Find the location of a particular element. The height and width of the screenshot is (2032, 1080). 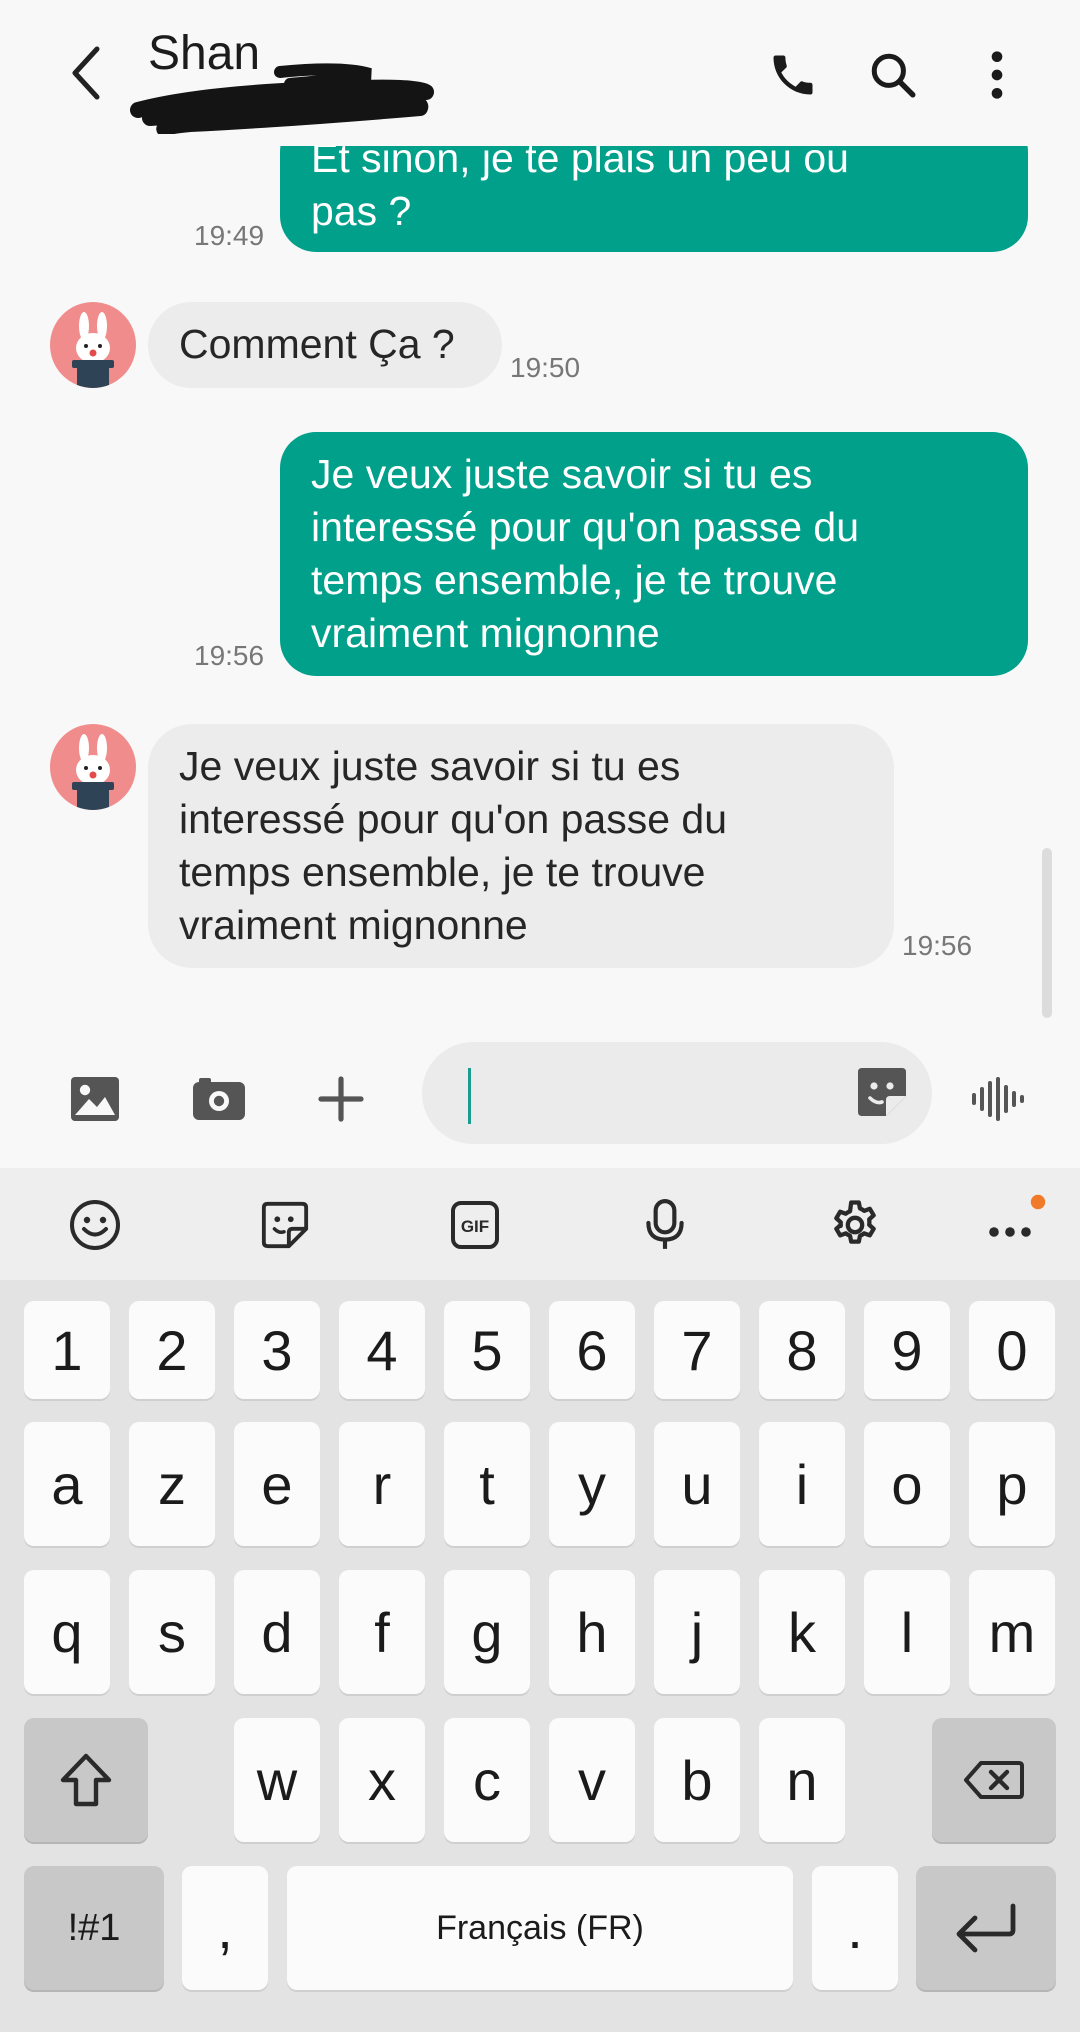

enter-key is located at coordinates (986, 1928).